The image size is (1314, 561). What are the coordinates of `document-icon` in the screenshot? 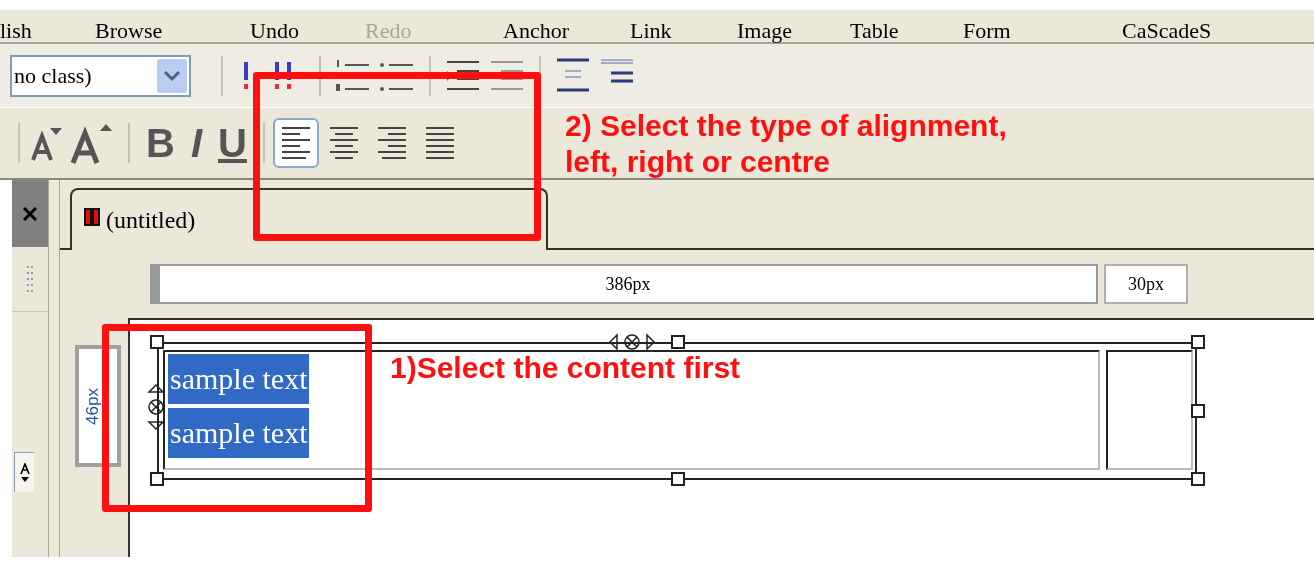 It's located at (92, 217).